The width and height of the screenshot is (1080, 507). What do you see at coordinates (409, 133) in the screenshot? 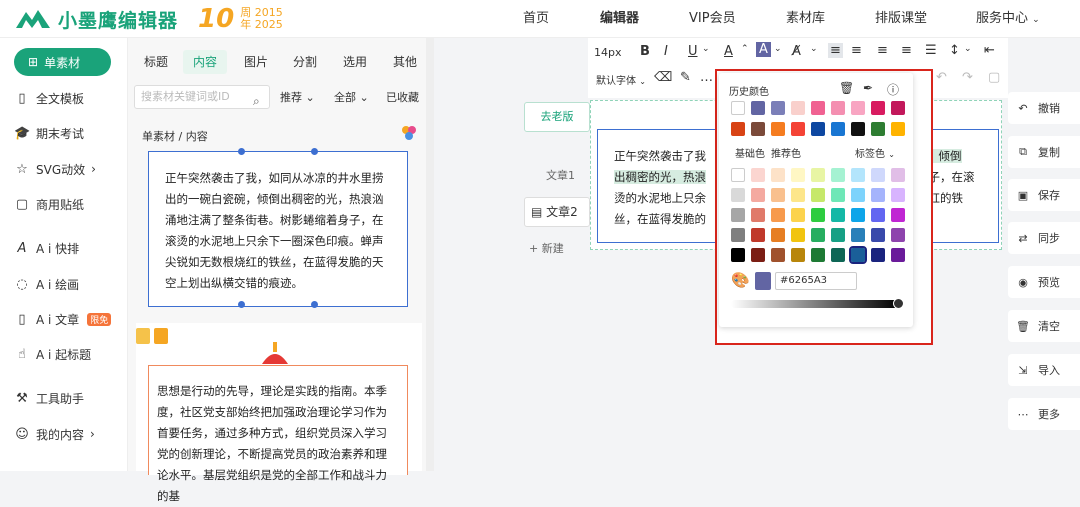
I see `color-dots-icon` at bounding box center [409, 133].